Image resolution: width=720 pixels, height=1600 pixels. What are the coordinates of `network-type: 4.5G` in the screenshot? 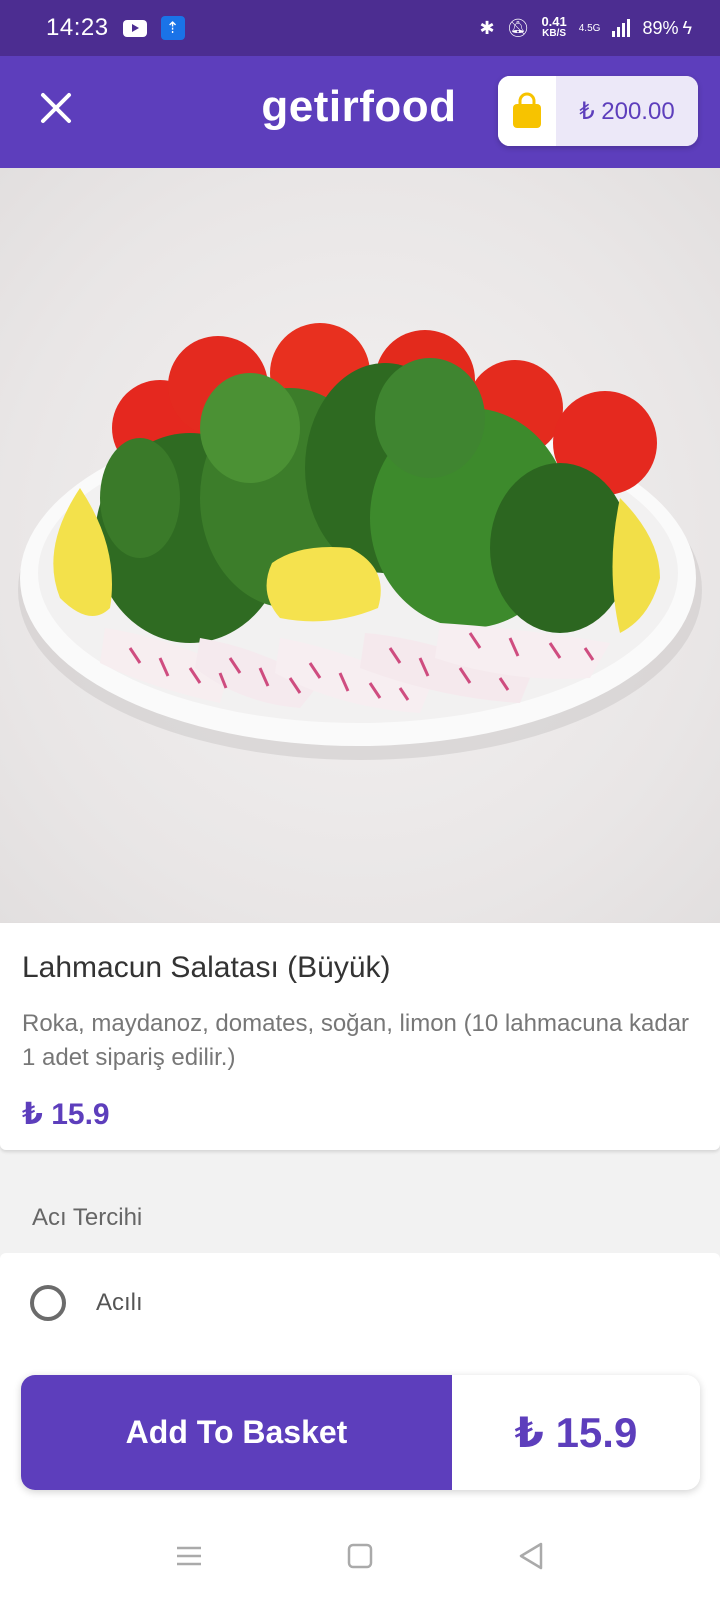 It's located at (589, 28).